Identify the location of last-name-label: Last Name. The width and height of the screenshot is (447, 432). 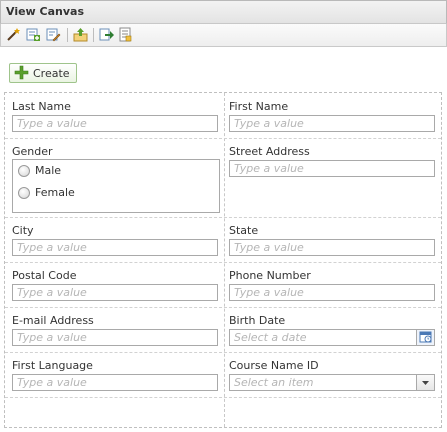
(41, 106).